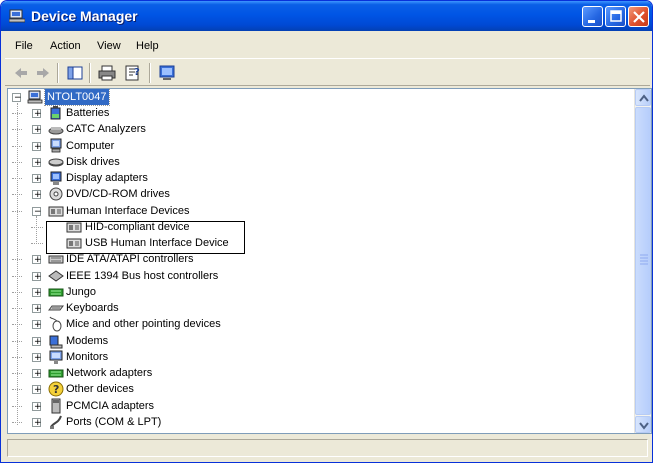  What do you see at coordinates (308, 211) in the screenshot?
I see `tree-category-item: − Human Interface Devices` at bounding box center [308, 211].